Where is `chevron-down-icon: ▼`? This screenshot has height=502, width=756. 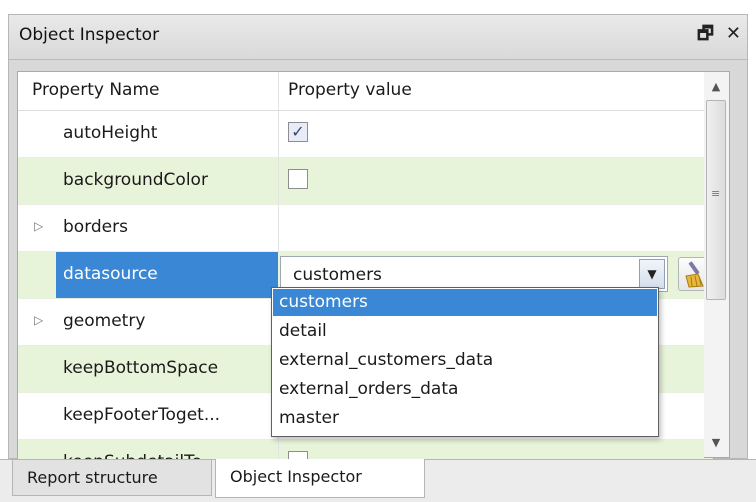
chevron-down-icon: ▼ is located at coordinates (652, 274).